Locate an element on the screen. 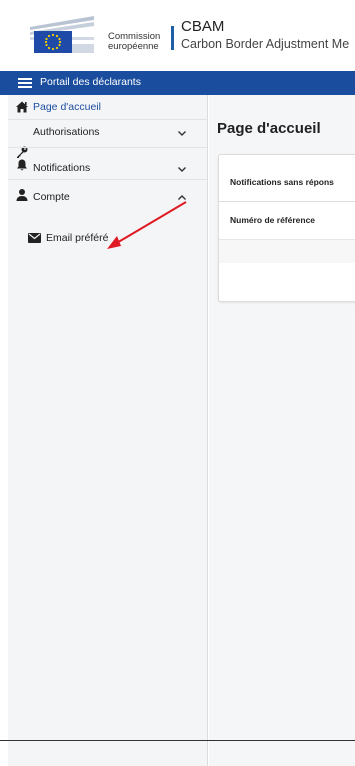  portal-bar: Portail des déclarants is located at coordinates (177, 83).